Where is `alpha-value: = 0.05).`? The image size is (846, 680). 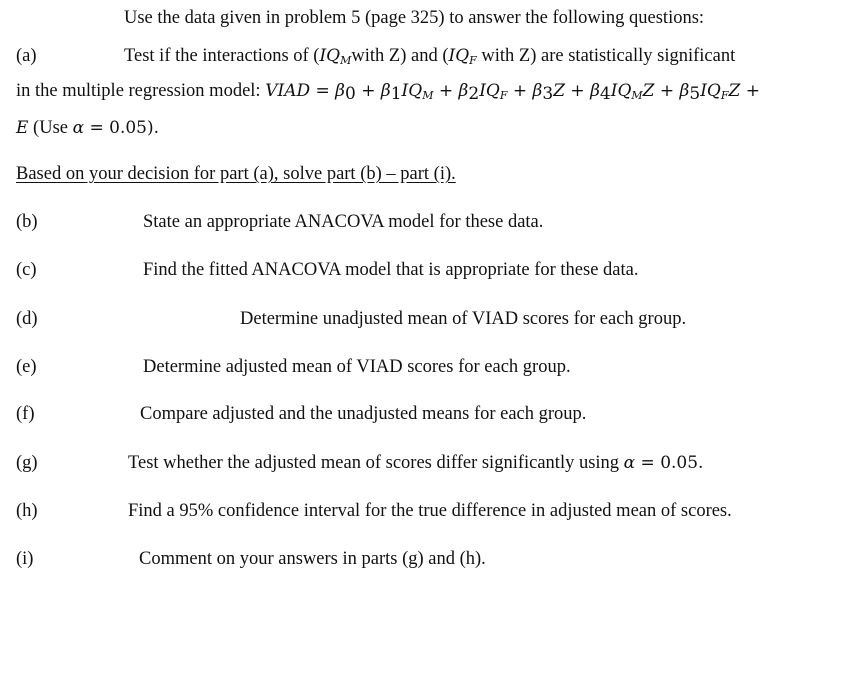 alpha-value: = 0.05). is located at coordinates (122, 128).